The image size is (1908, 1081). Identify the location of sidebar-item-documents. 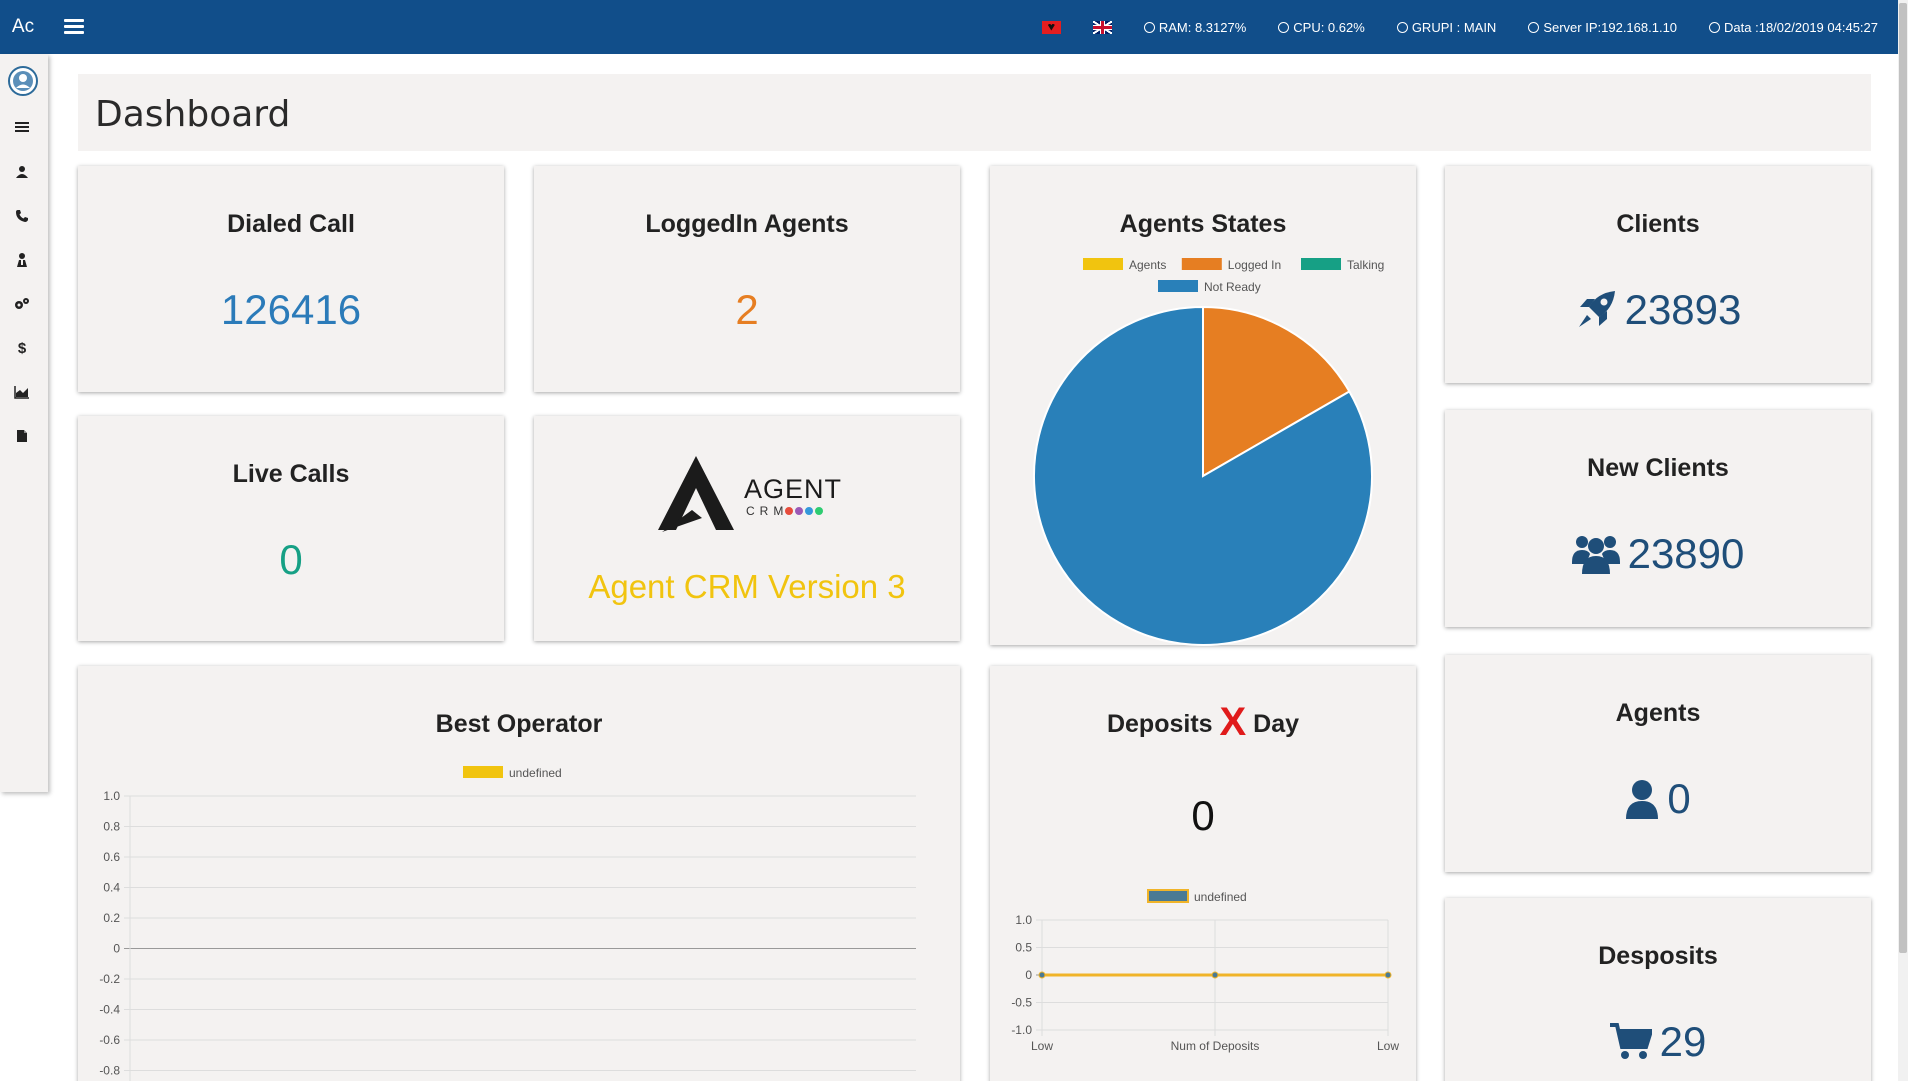
(22, 436).